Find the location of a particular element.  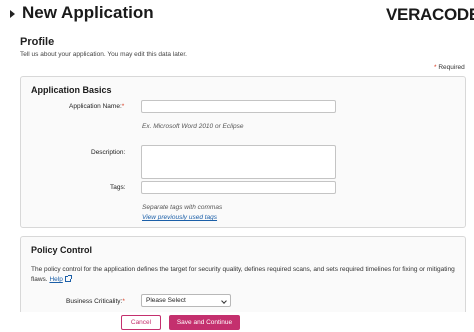

business-criticality-label: Business Criticality:* is located at coordinates (95, 301).